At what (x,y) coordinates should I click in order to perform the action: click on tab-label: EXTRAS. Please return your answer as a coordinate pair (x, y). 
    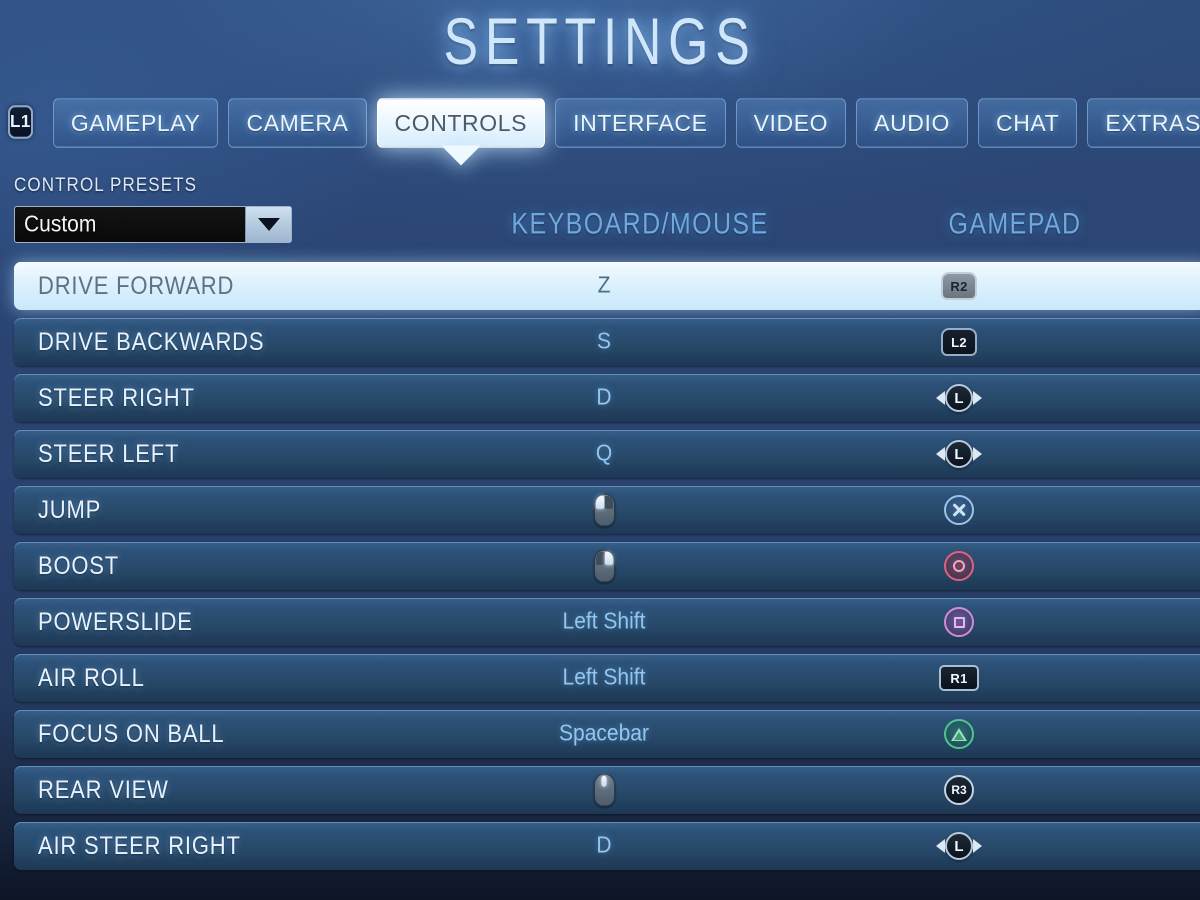
    Looking at the image, I should click on (1152, 122).